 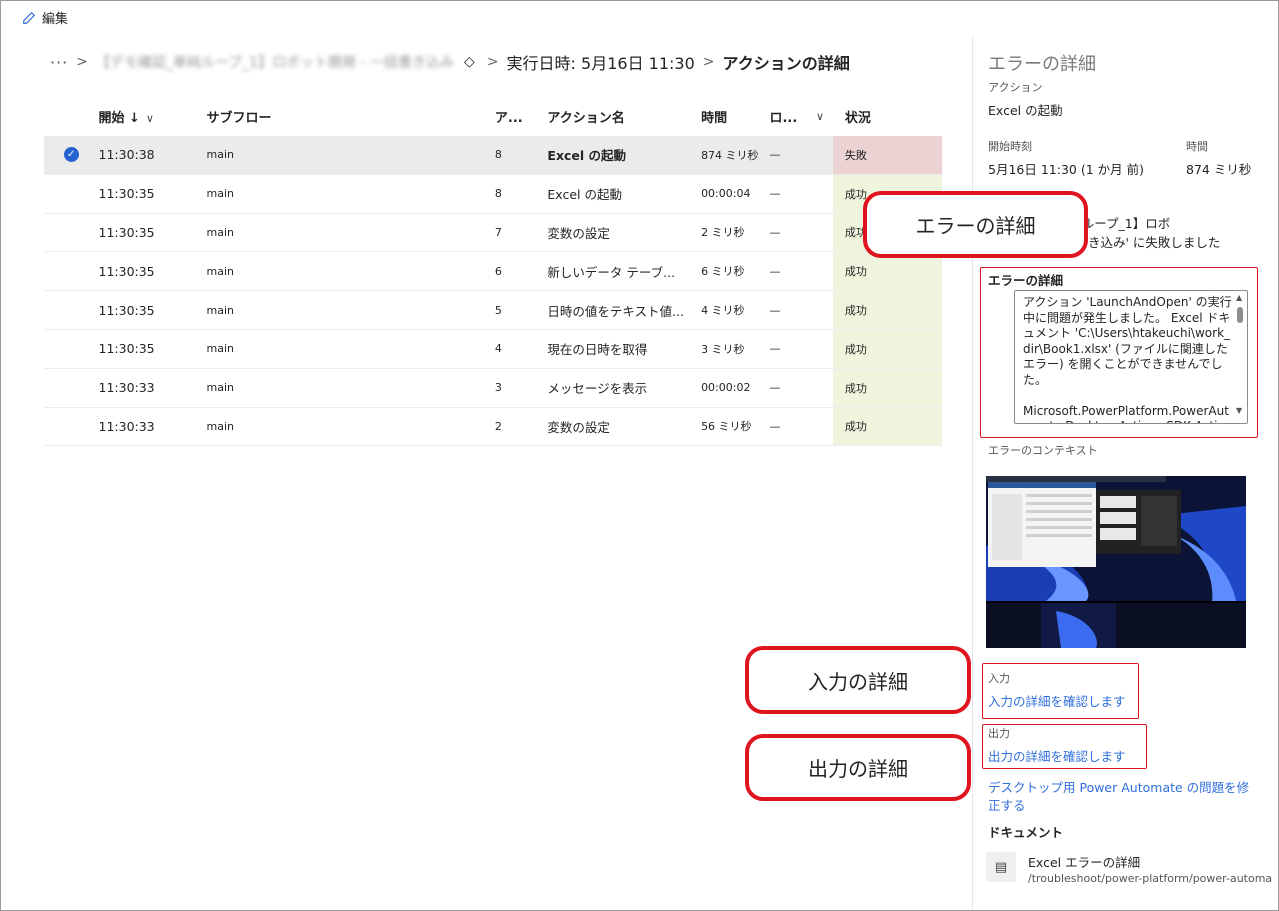 What do you see at coordinates (71, 155) in the screenshot?
I see `checkmark-icon: ✓` at bounding box center [71, 155].